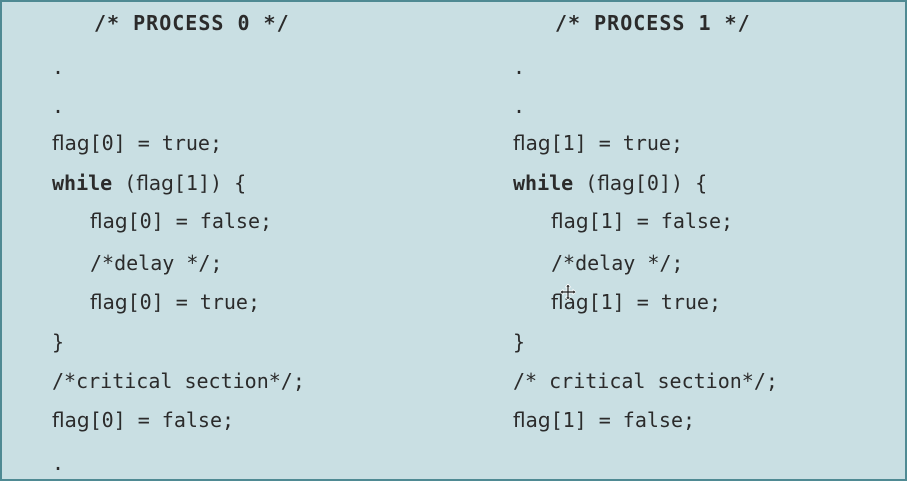 The width and height of the screenshot is (907, 481). I want to click on process-1-header: /* PROCESS 1 */, so click(653, 23).